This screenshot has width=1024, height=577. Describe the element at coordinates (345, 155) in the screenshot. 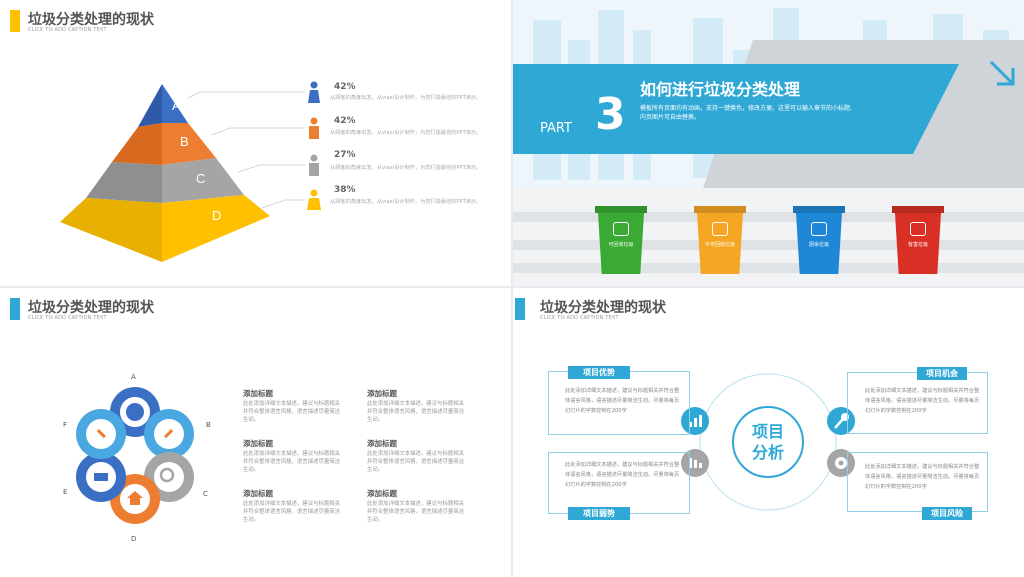

I see `stat-percent: 27%` at that location.